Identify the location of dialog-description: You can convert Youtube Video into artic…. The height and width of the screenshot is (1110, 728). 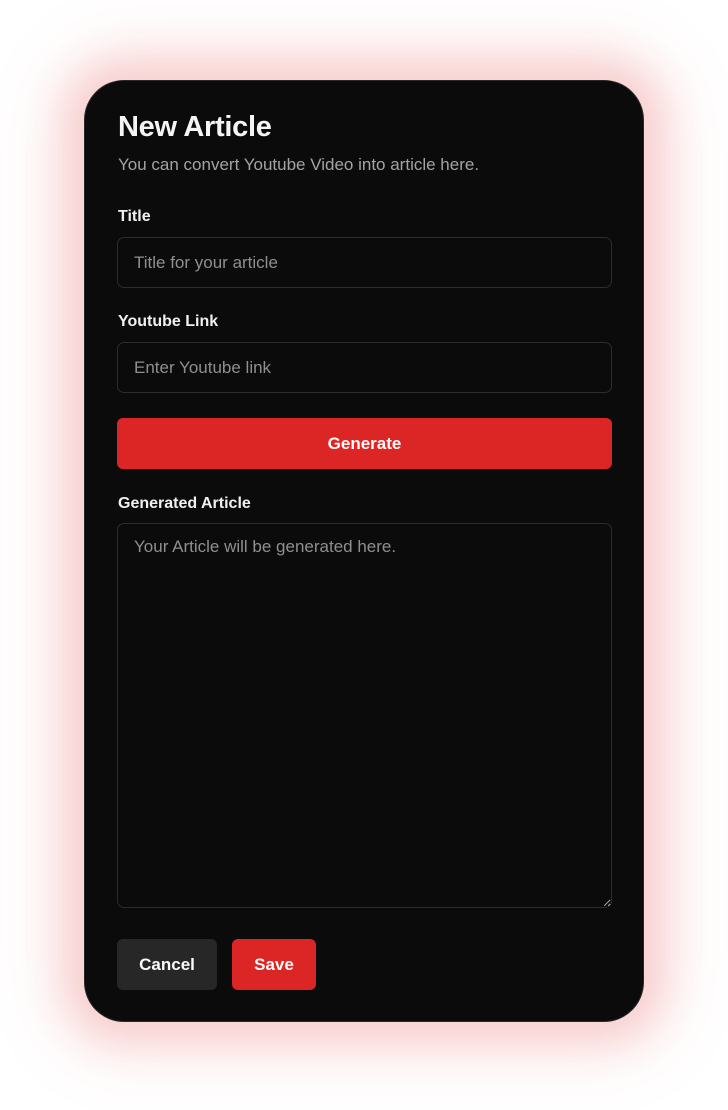
(299, 164).